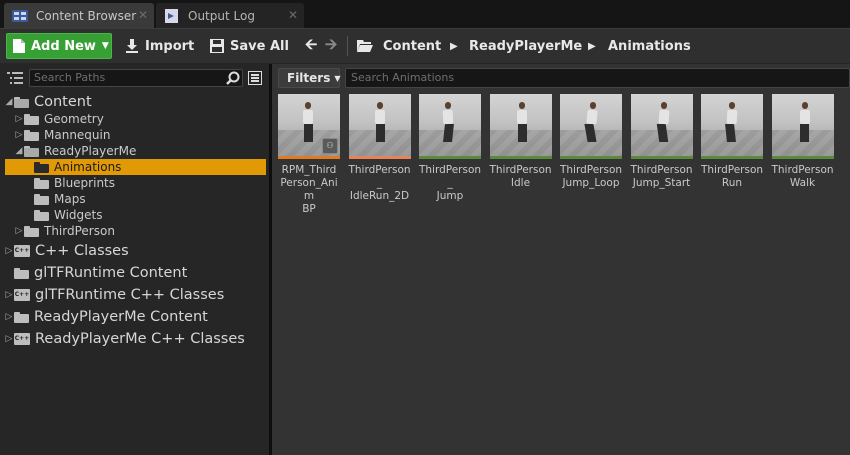 The width and height of the screenshot is (850, 455). I want to click on add-new-button: Add New ▼, so click(59, 46).